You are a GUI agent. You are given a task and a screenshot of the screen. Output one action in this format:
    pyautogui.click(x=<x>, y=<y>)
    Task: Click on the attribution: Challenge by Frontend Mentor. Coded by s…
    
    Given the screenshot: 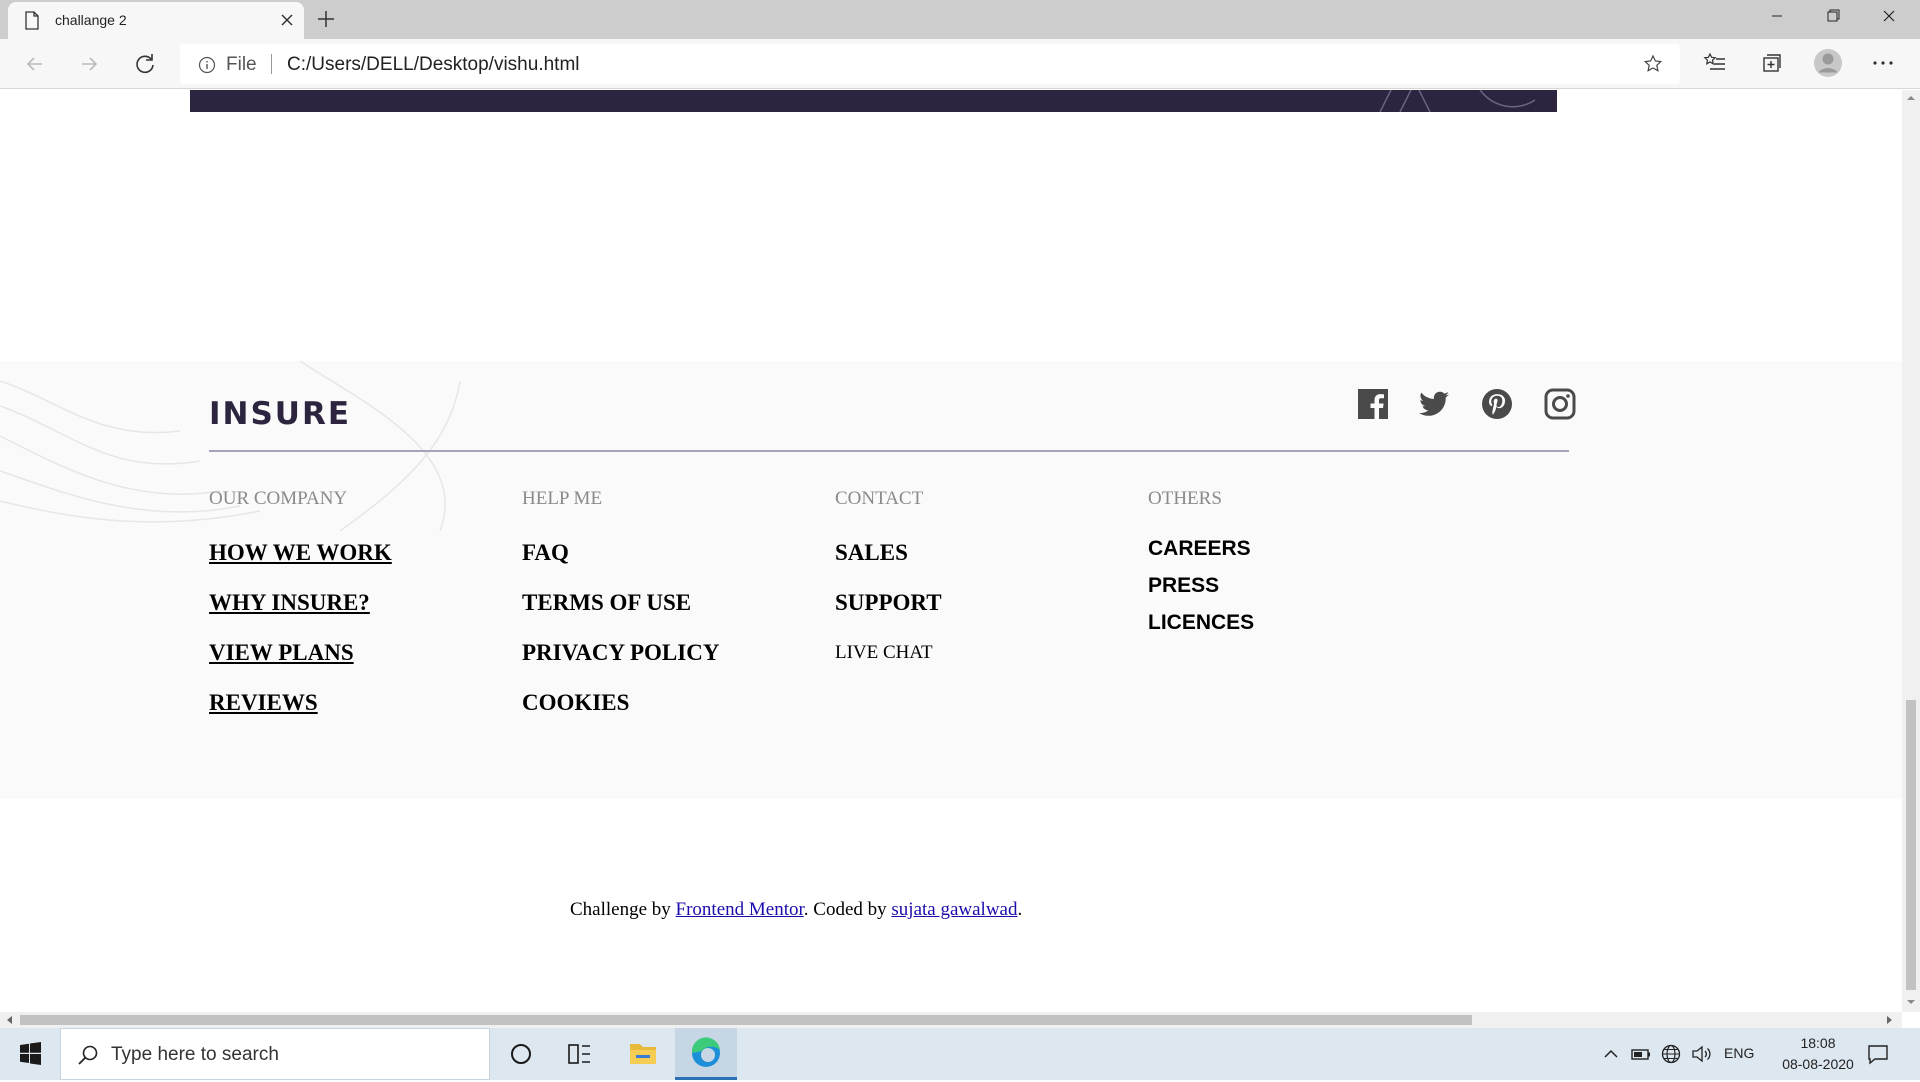 What is the action you would take?
    pyautogui.click(x=796, y=910)
    